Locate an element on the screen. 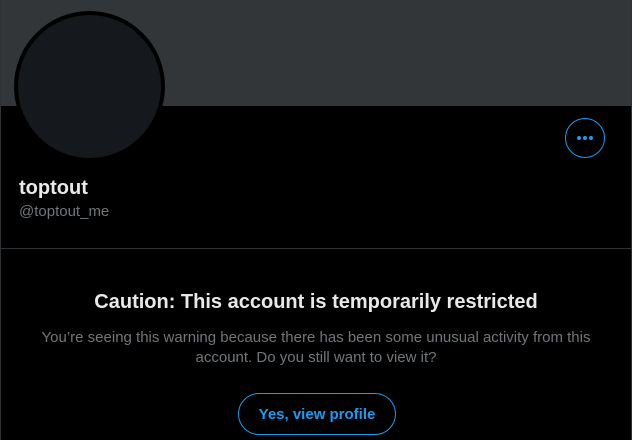 The height and width of the screenshot is (440, 632). more-options-button is located at coordinates (585, 138).